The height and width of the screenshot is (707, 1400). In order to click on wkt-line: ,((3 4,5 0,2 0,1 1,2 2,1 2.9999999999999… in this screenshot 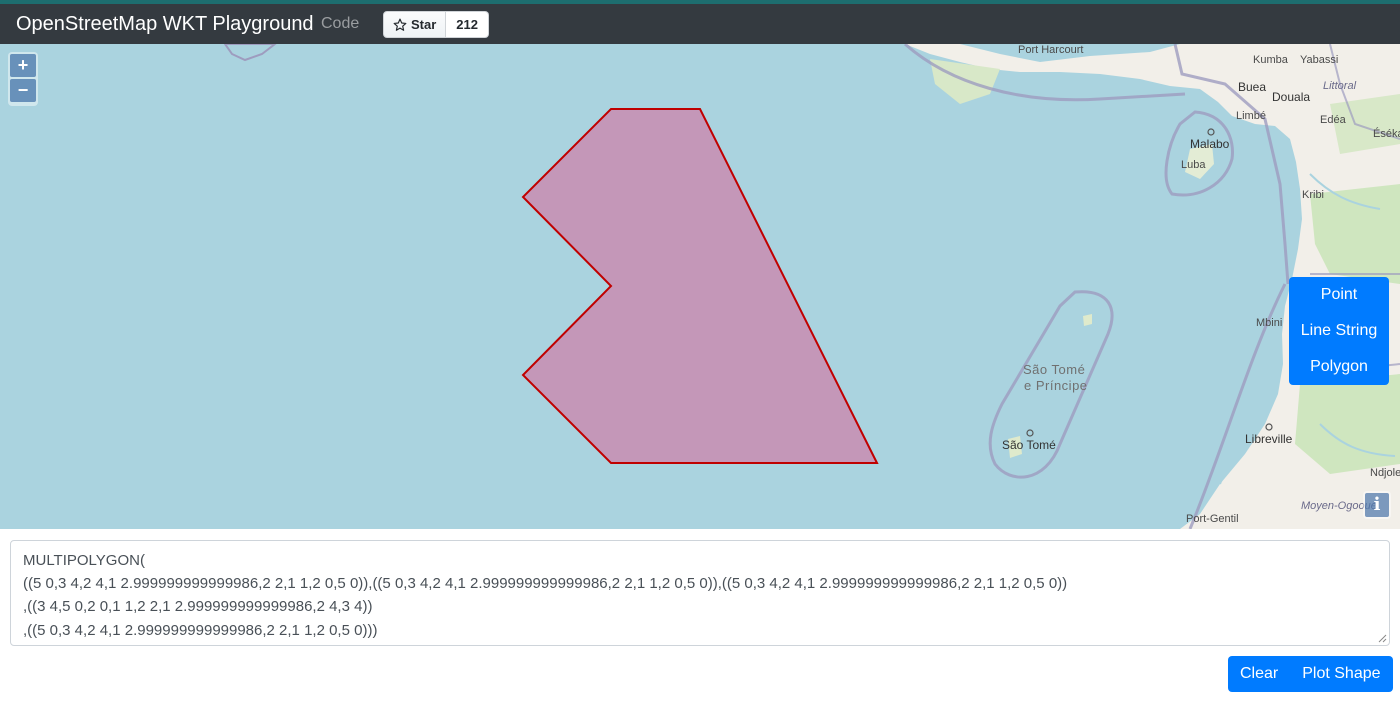, I will do `click(198, 607)`.